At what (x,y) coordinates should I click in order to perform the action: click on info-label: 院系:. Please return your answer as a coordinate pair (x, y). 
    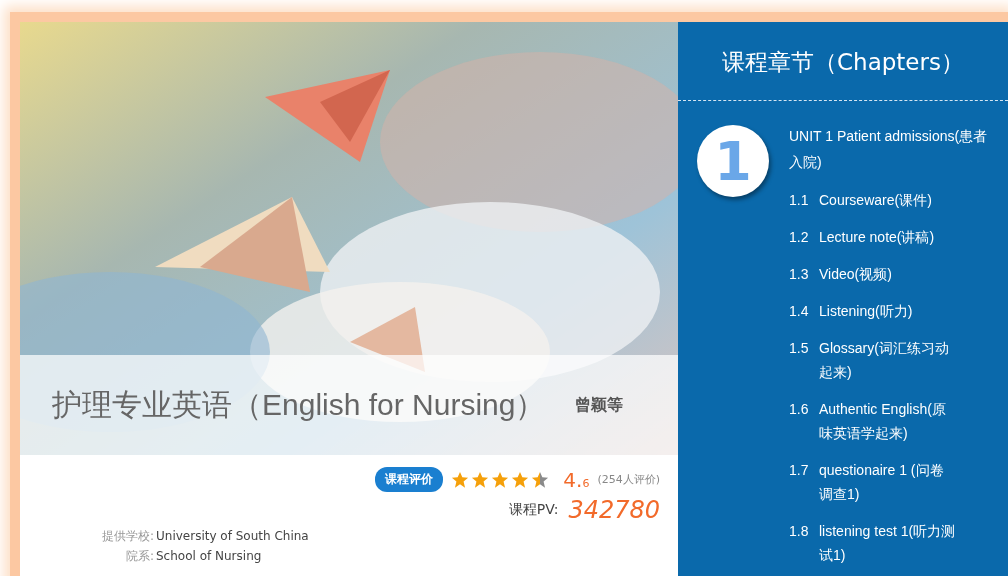
    Looking at the image, I should click on (139, 556).